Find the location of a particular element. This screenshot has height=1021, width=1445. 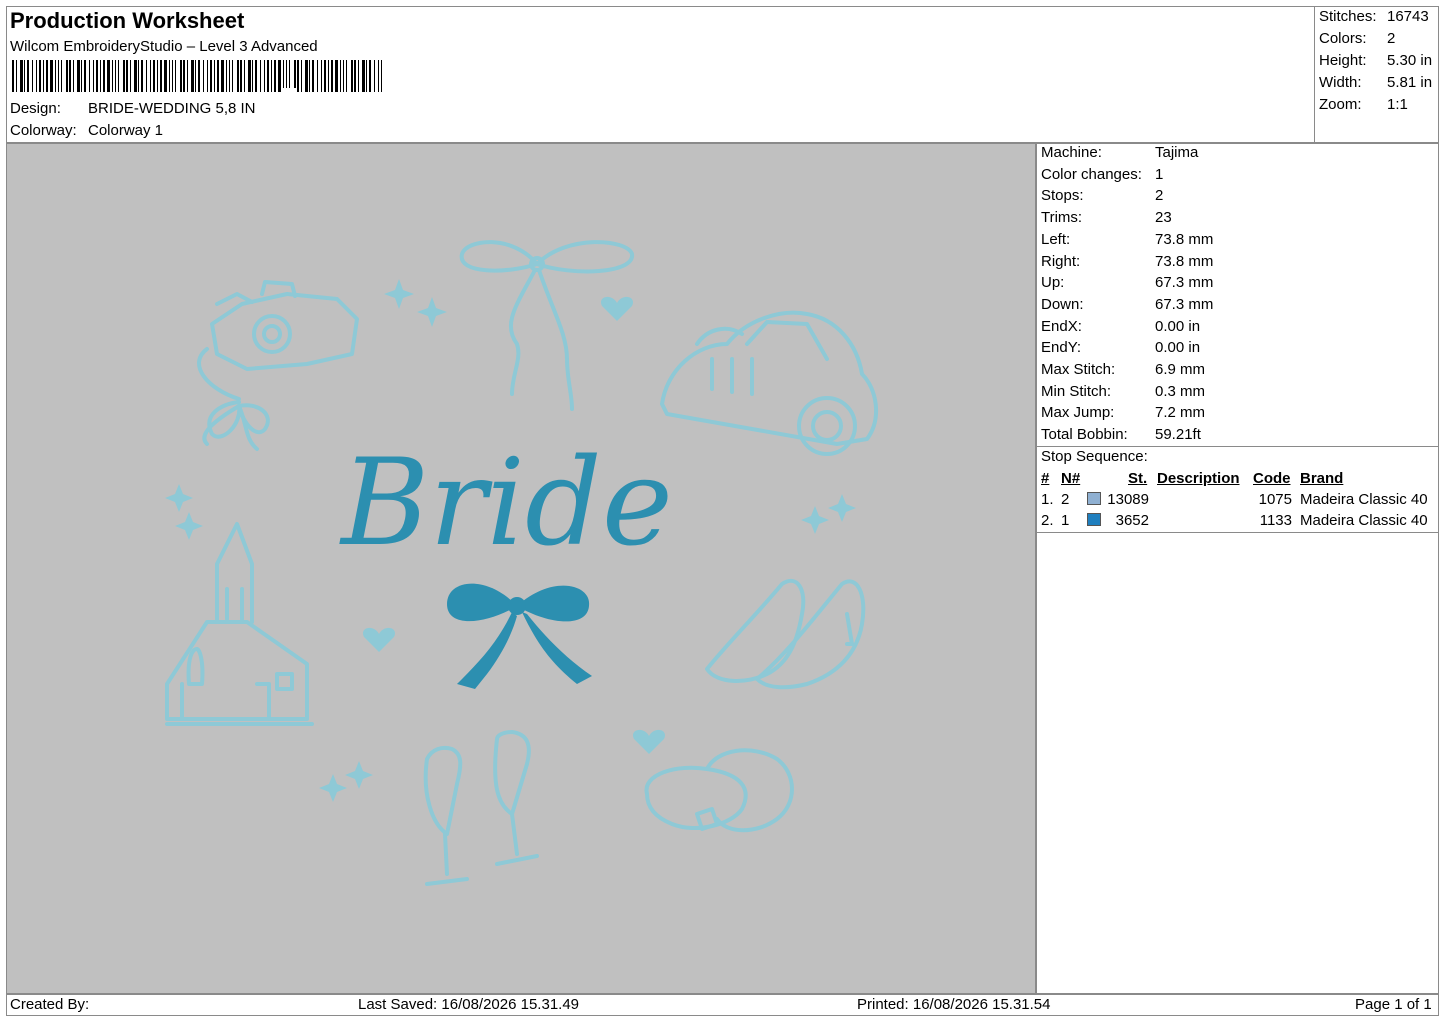

machine-row: Up: 67.3 mm is located at coordinates (1127, 282).